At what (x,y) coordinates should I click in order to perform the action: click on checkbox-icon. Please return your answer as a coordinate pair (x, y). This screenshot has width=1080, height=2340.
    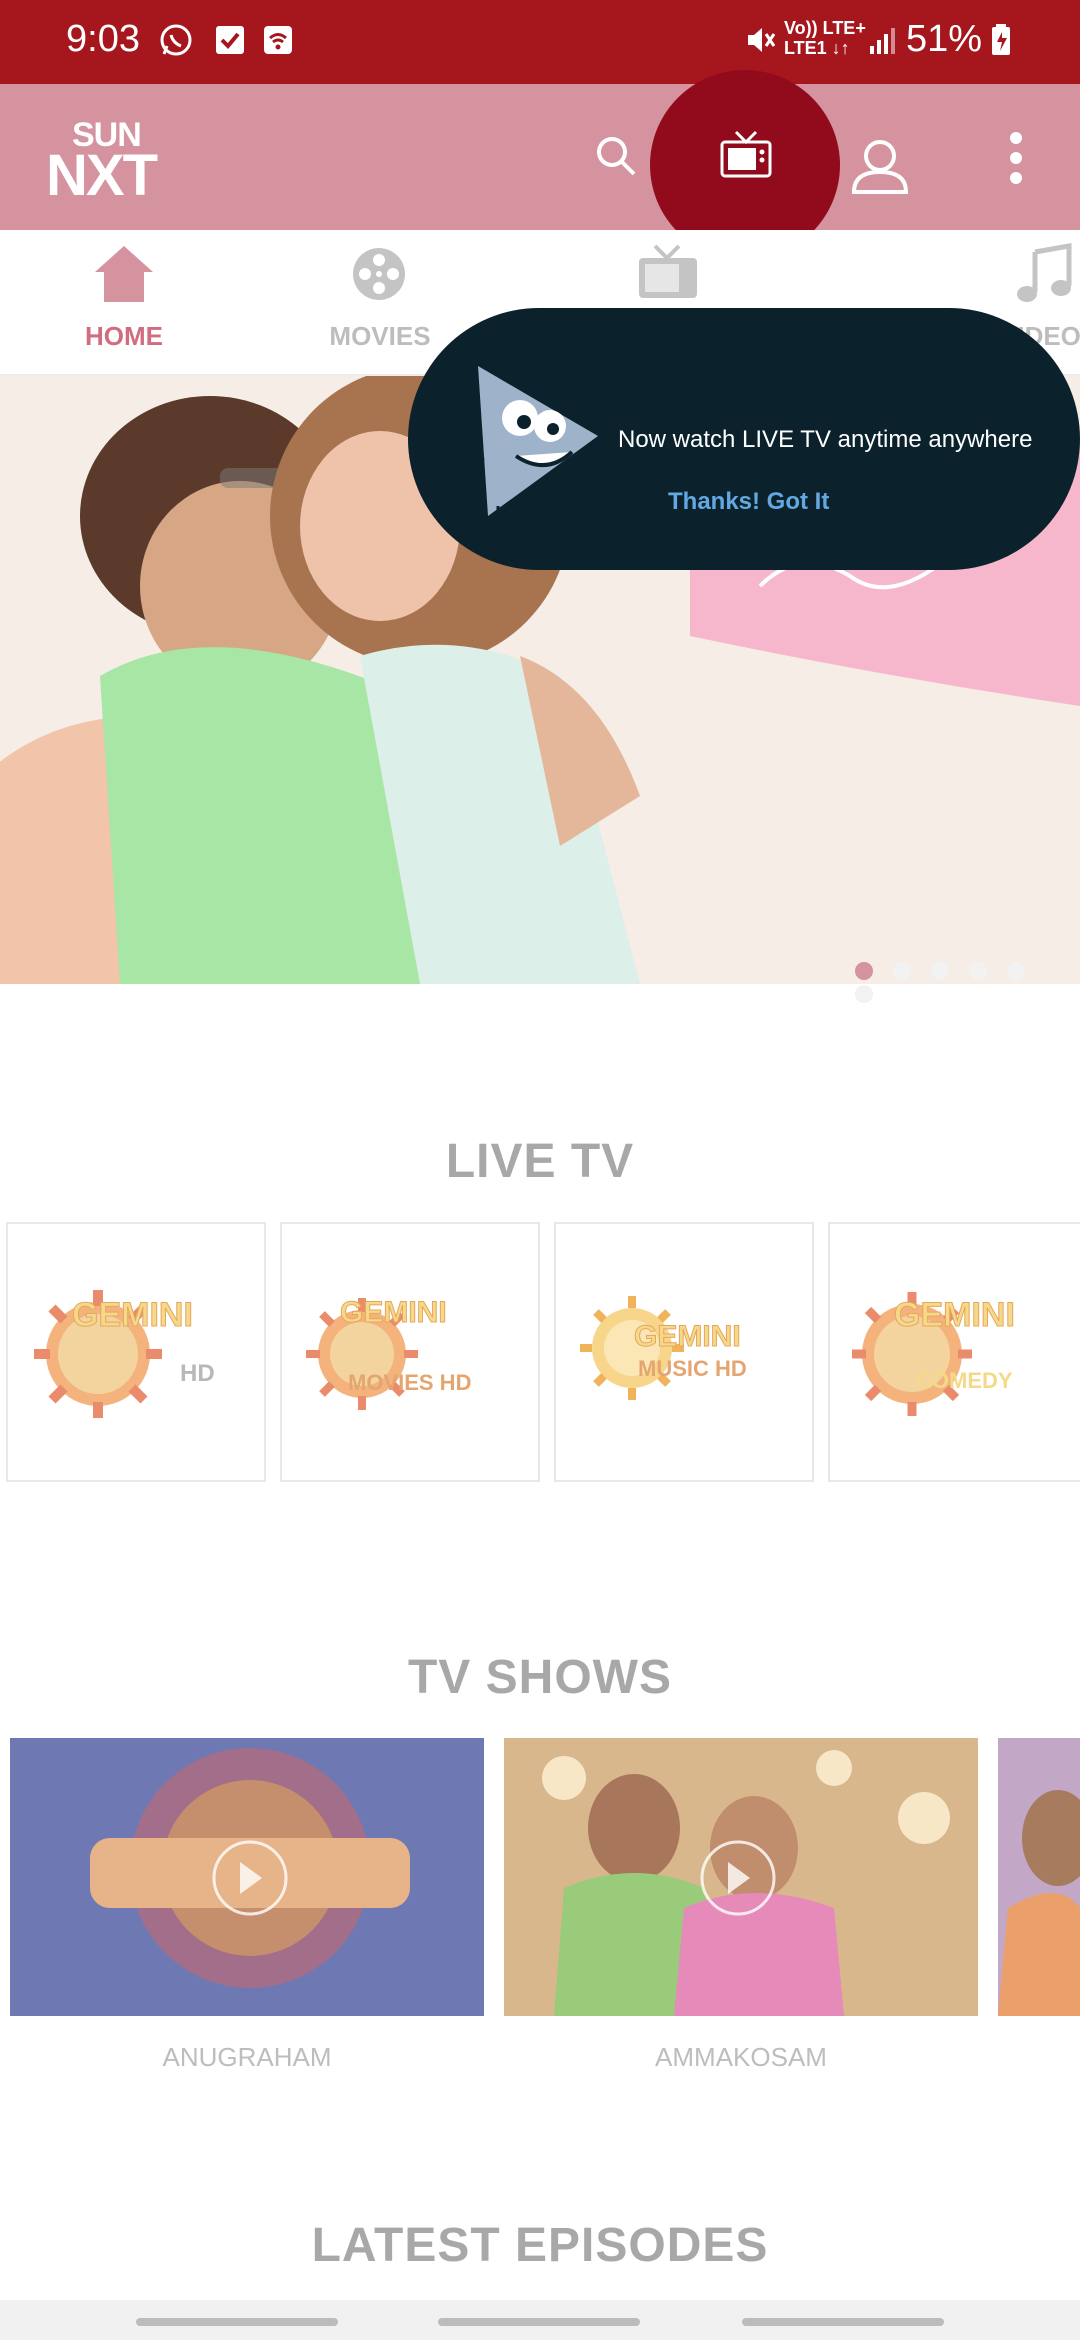
    Looking at the image, I should click on (230, 40).